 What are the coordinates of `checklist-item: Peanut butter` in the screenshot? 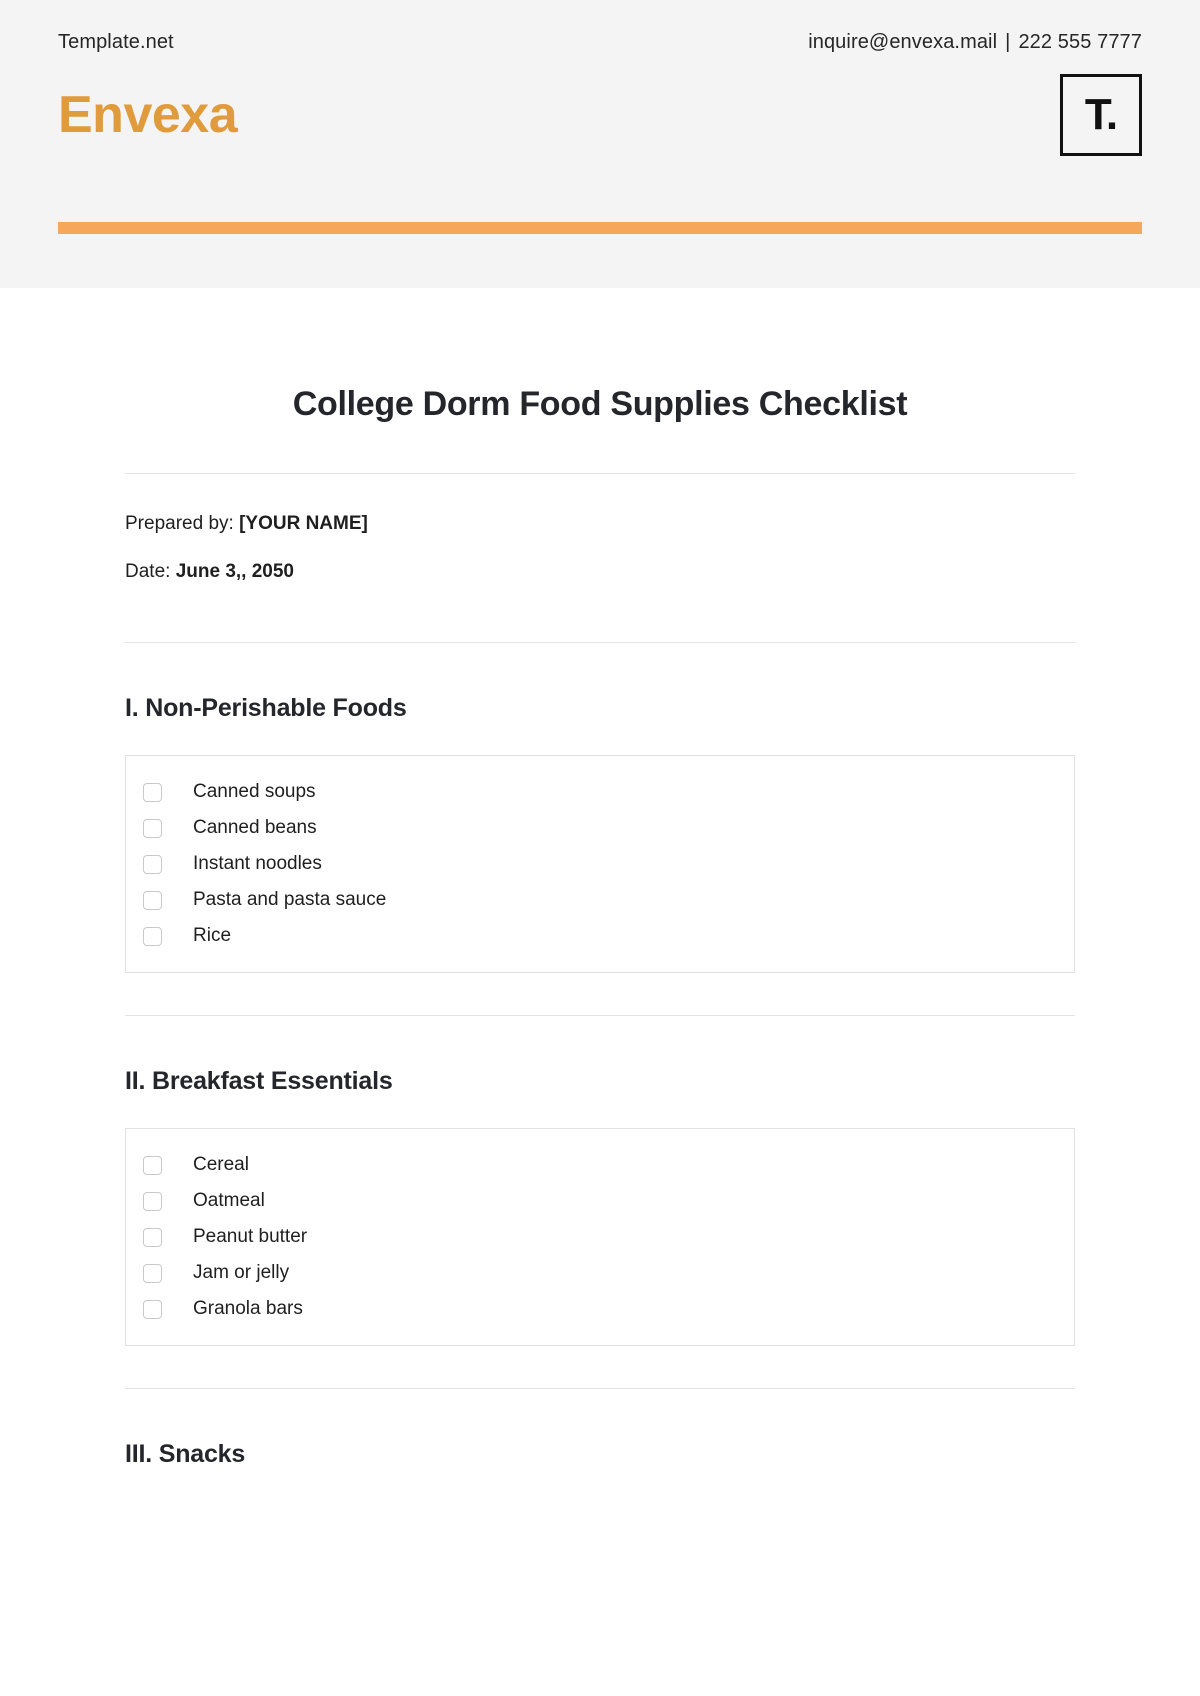 It's located at (600, 1237).